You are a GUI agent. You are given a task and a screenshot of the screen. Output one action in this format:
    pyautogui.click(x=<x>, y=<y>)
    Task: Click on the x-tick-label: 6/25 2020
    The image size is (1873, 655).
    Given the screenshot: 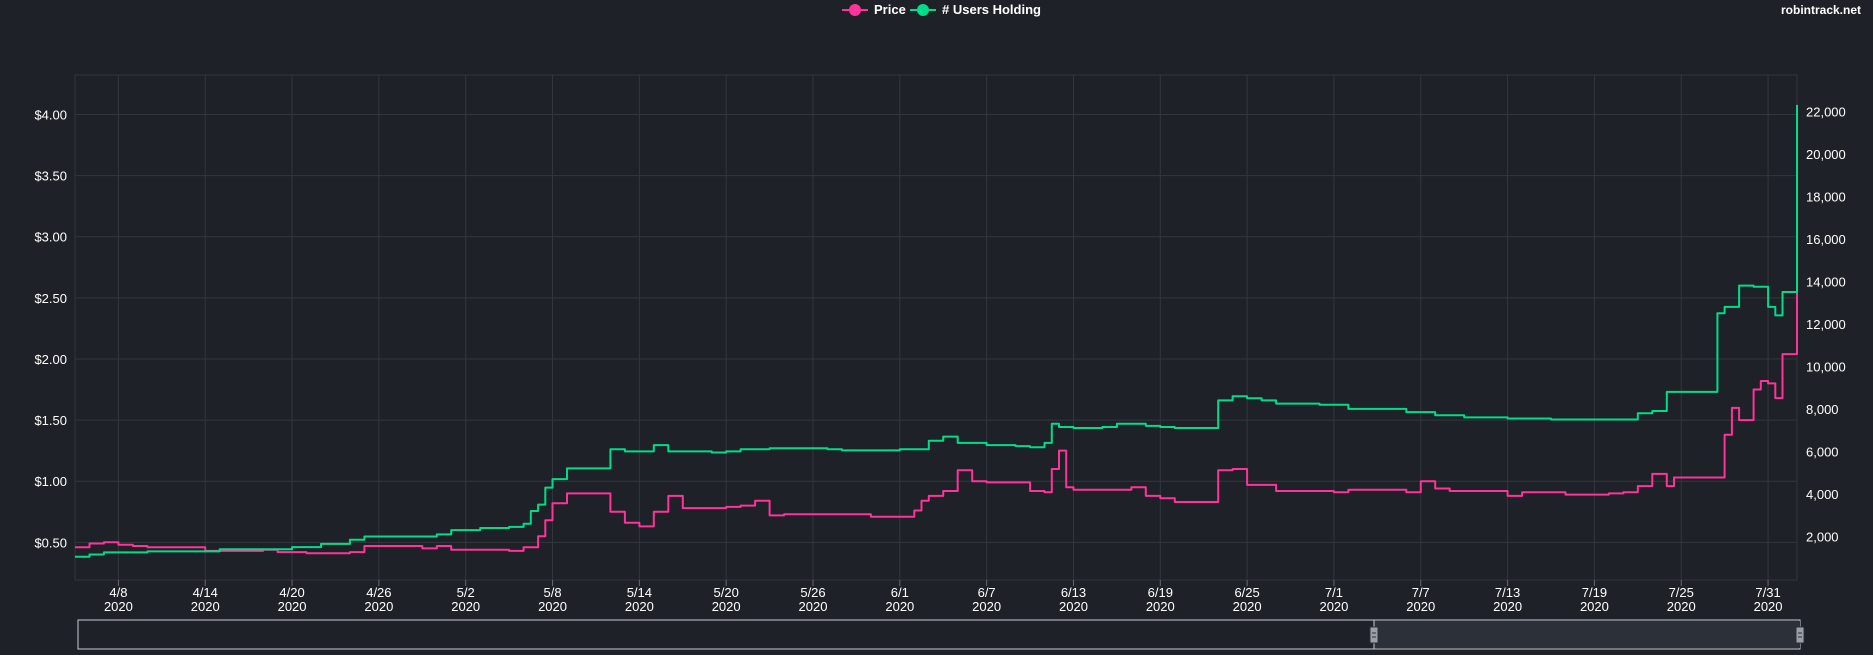 What is the action you would take?
    pyautogui.click(x=1247, y=599)
    